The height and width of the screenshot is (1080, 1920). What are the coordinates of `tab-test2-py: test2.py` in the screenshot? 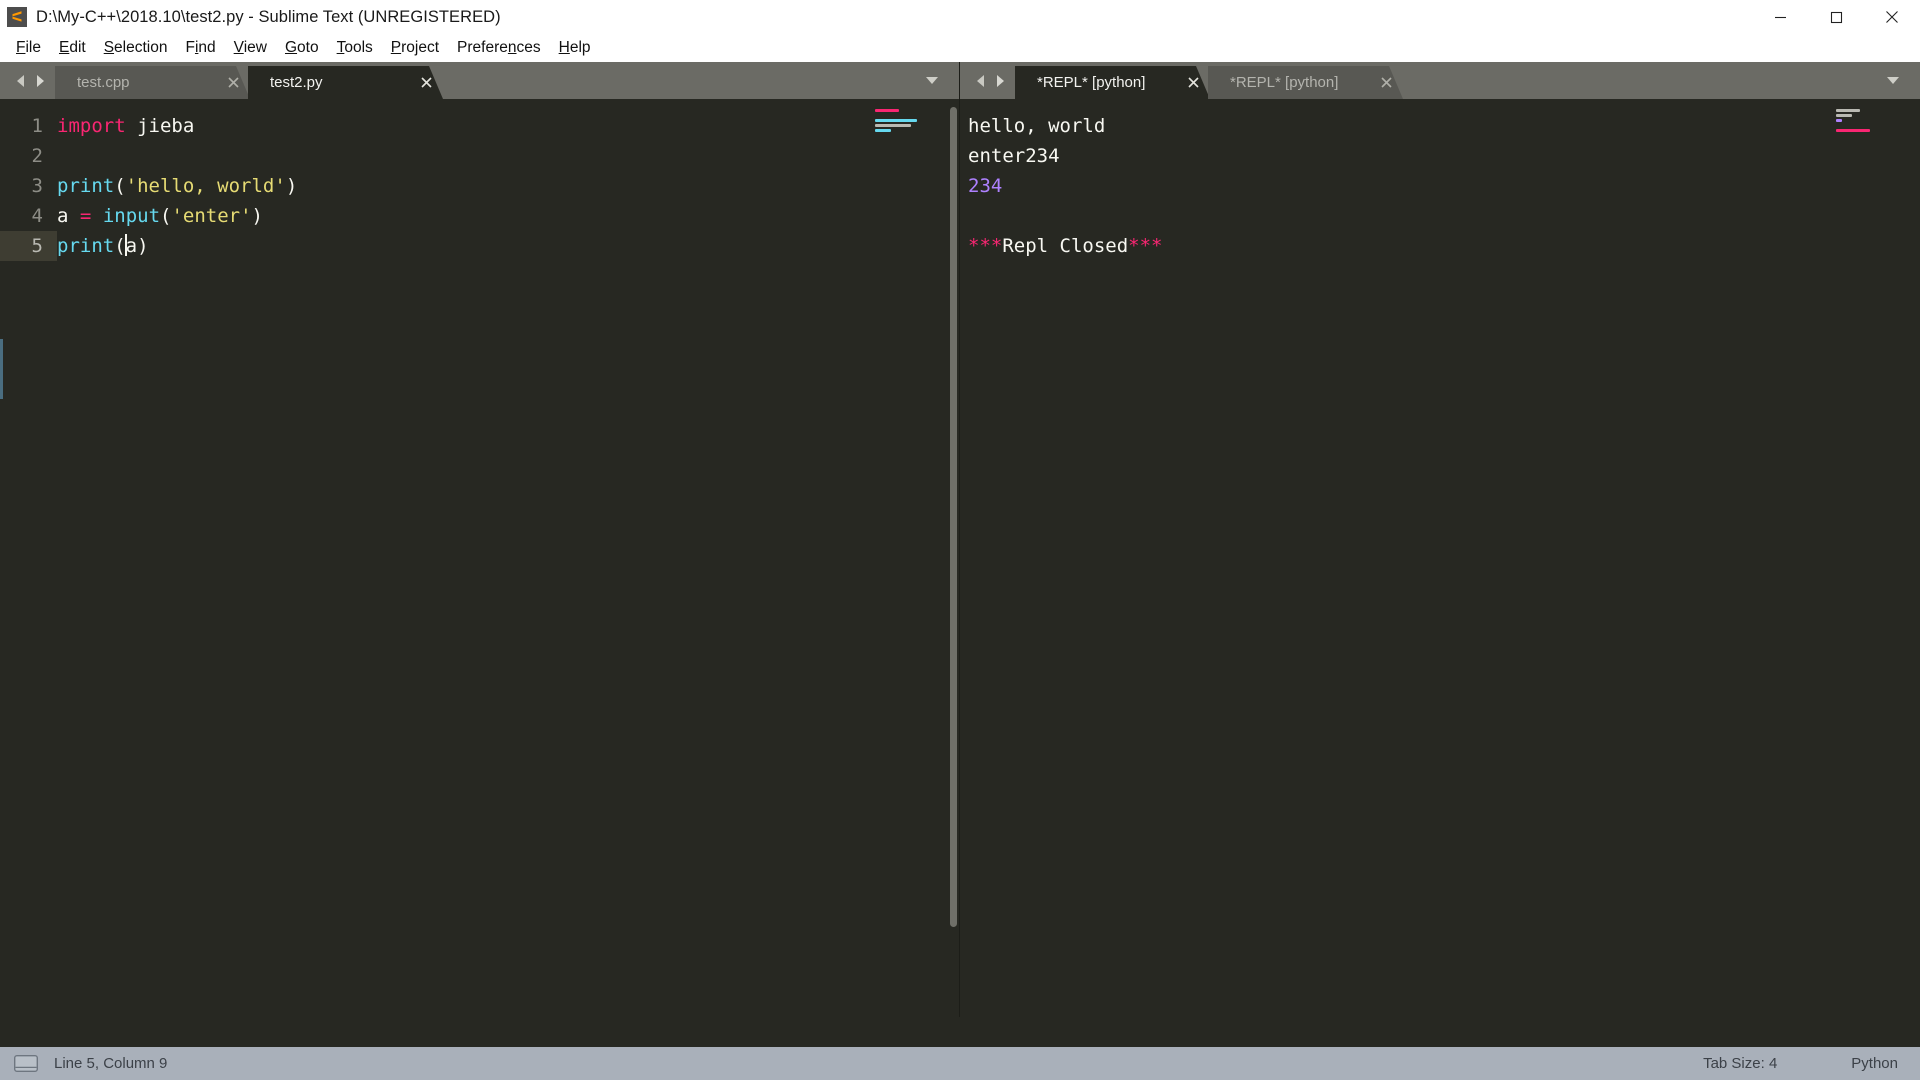 It's located at (345, 82).